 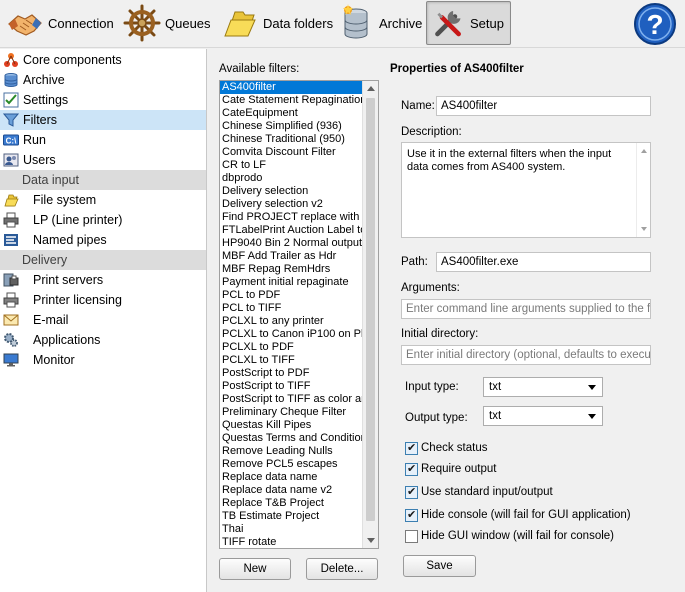 I want to click on filter-list-item: Chinese Simplified (936), so click(x=291, y=126).